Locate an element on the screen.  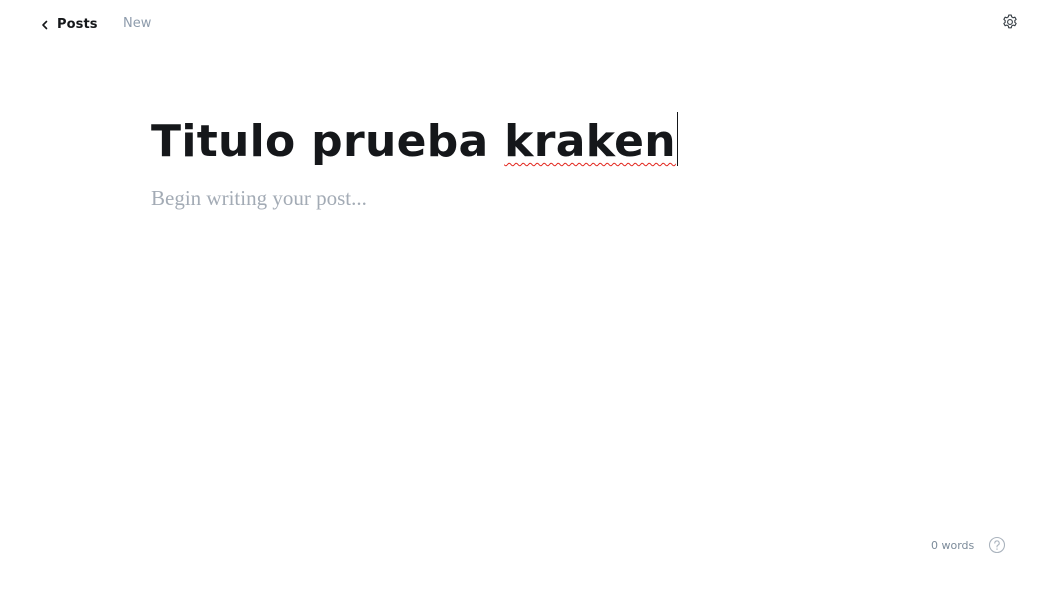
post-settings-button is located at coordinates (1010, 24).